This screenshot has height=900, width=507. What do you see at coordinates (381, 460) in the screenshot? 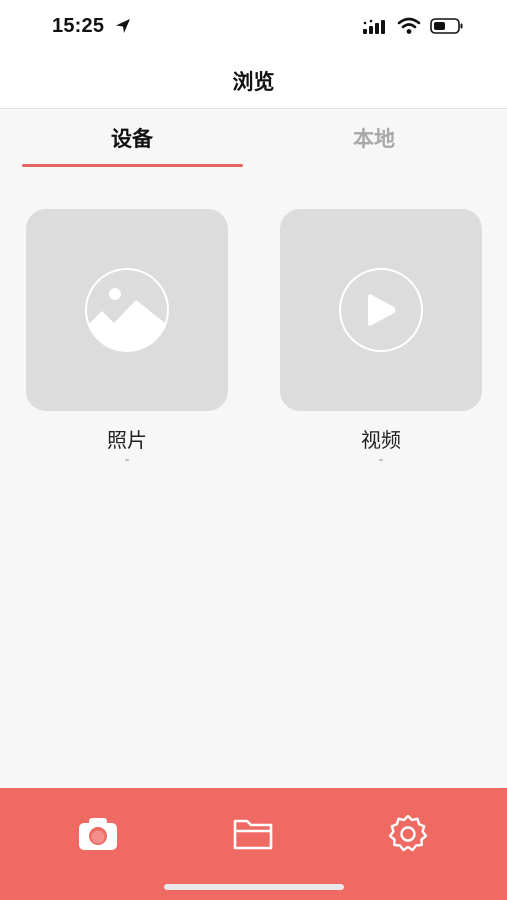
I see `videos-count: -` at bounding box center [381, 460].